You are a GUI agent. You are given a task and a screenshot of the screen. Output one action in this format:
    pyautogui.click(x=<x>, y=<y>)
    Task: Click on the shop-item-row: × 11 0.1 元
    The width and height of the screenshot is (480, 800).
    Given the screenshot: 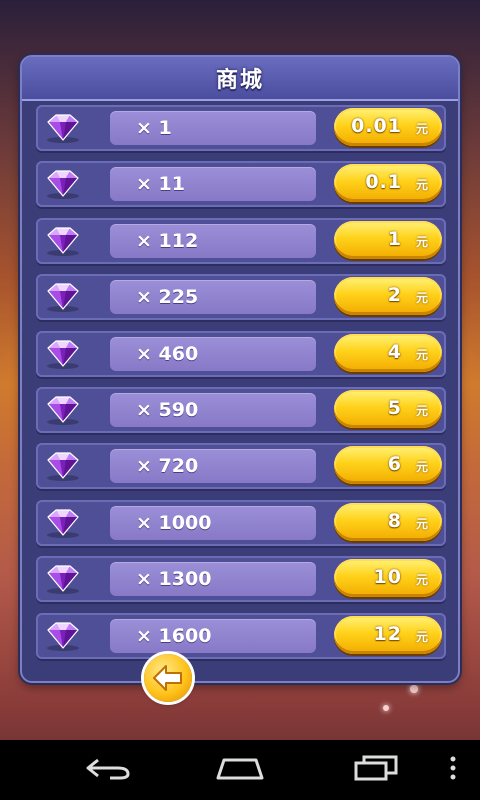 What is the action you would take?
    pyautogui.click(x=241, y=184)
    